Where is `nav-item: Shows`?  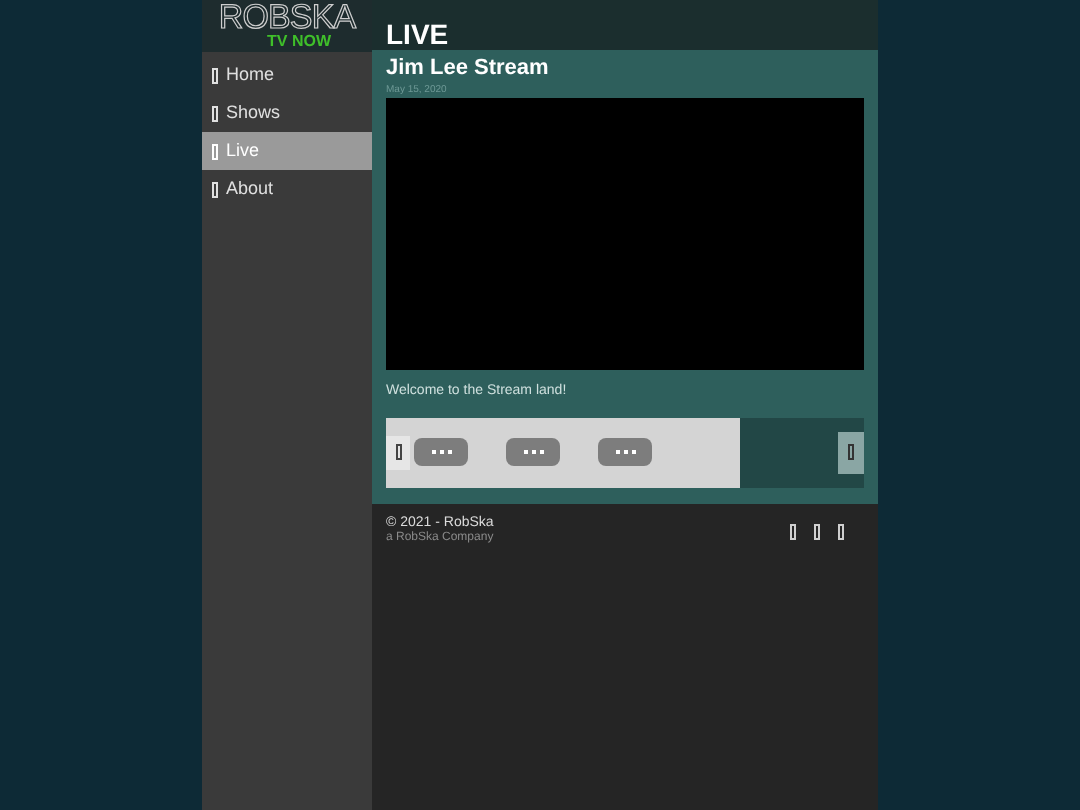 nav-item: Shows is located at coordinates (287, 113).